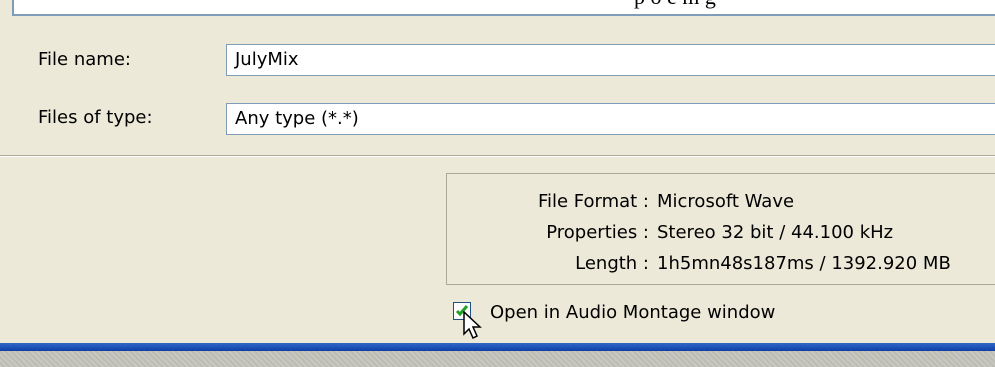 The height and width of the screenshot is (367, 995). Describe the element at coordinates (597, 232) in the screenshot. I see `info-key: Properties :` at that location.